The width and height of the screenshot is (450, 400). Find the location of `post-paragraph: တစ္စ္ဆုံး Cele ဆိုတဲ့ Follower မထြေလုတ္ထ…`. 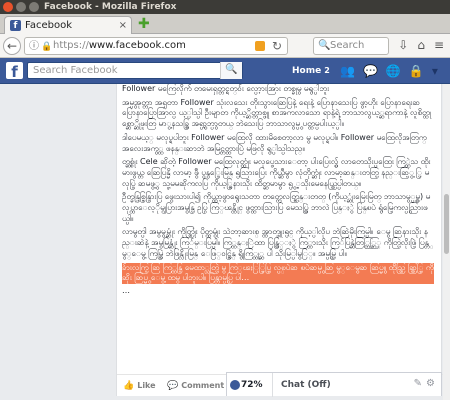

post-paragraph: တစ္စ္ဆုံး Cele ဆိုတဲ့ Follower မထြေလုတ္ထ… is located at coordinates (276, 172).